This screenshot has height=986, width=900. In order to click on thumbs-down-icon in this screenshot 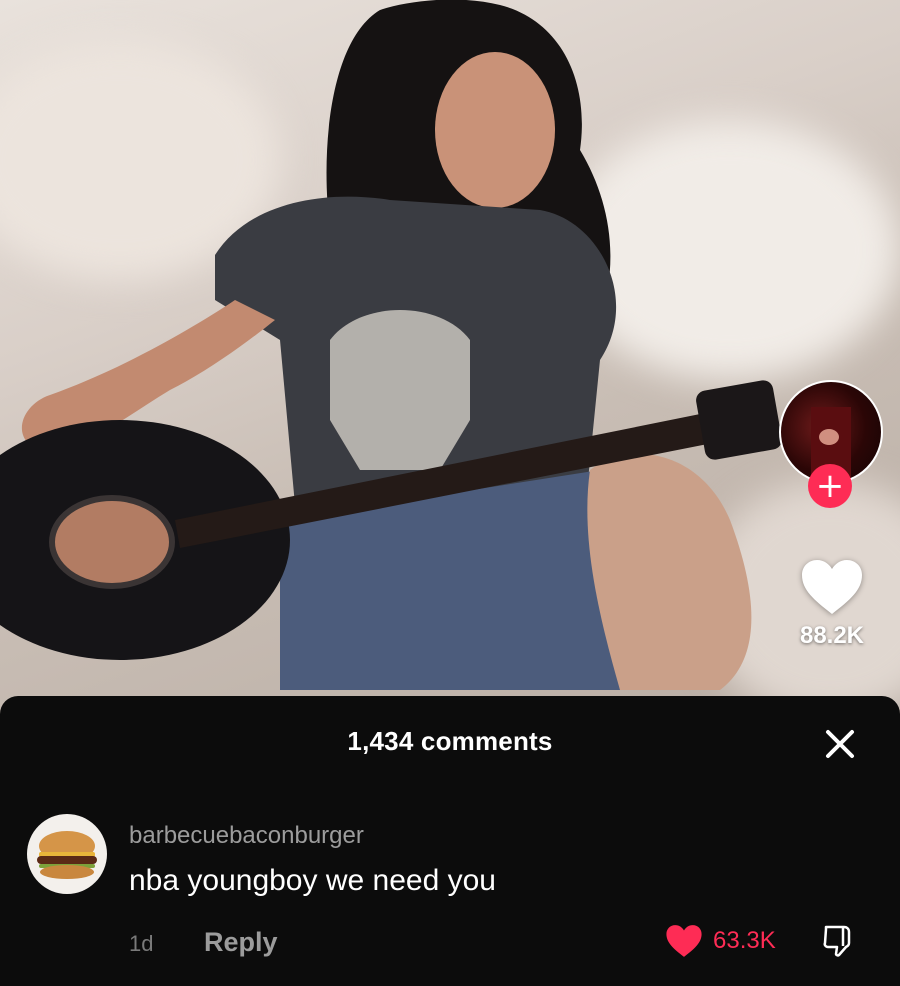, I will do `click(837, 941)`.